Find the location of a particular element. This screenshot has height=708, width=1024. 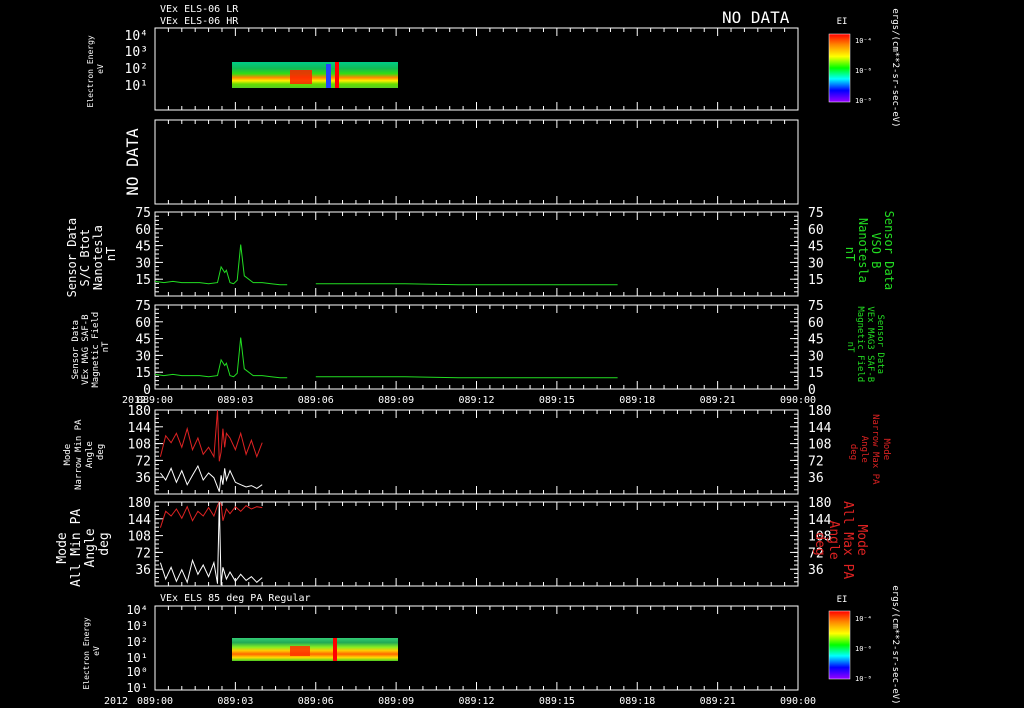

y-axis-label: Electron Energy eV is located at coordinates (95, 68).